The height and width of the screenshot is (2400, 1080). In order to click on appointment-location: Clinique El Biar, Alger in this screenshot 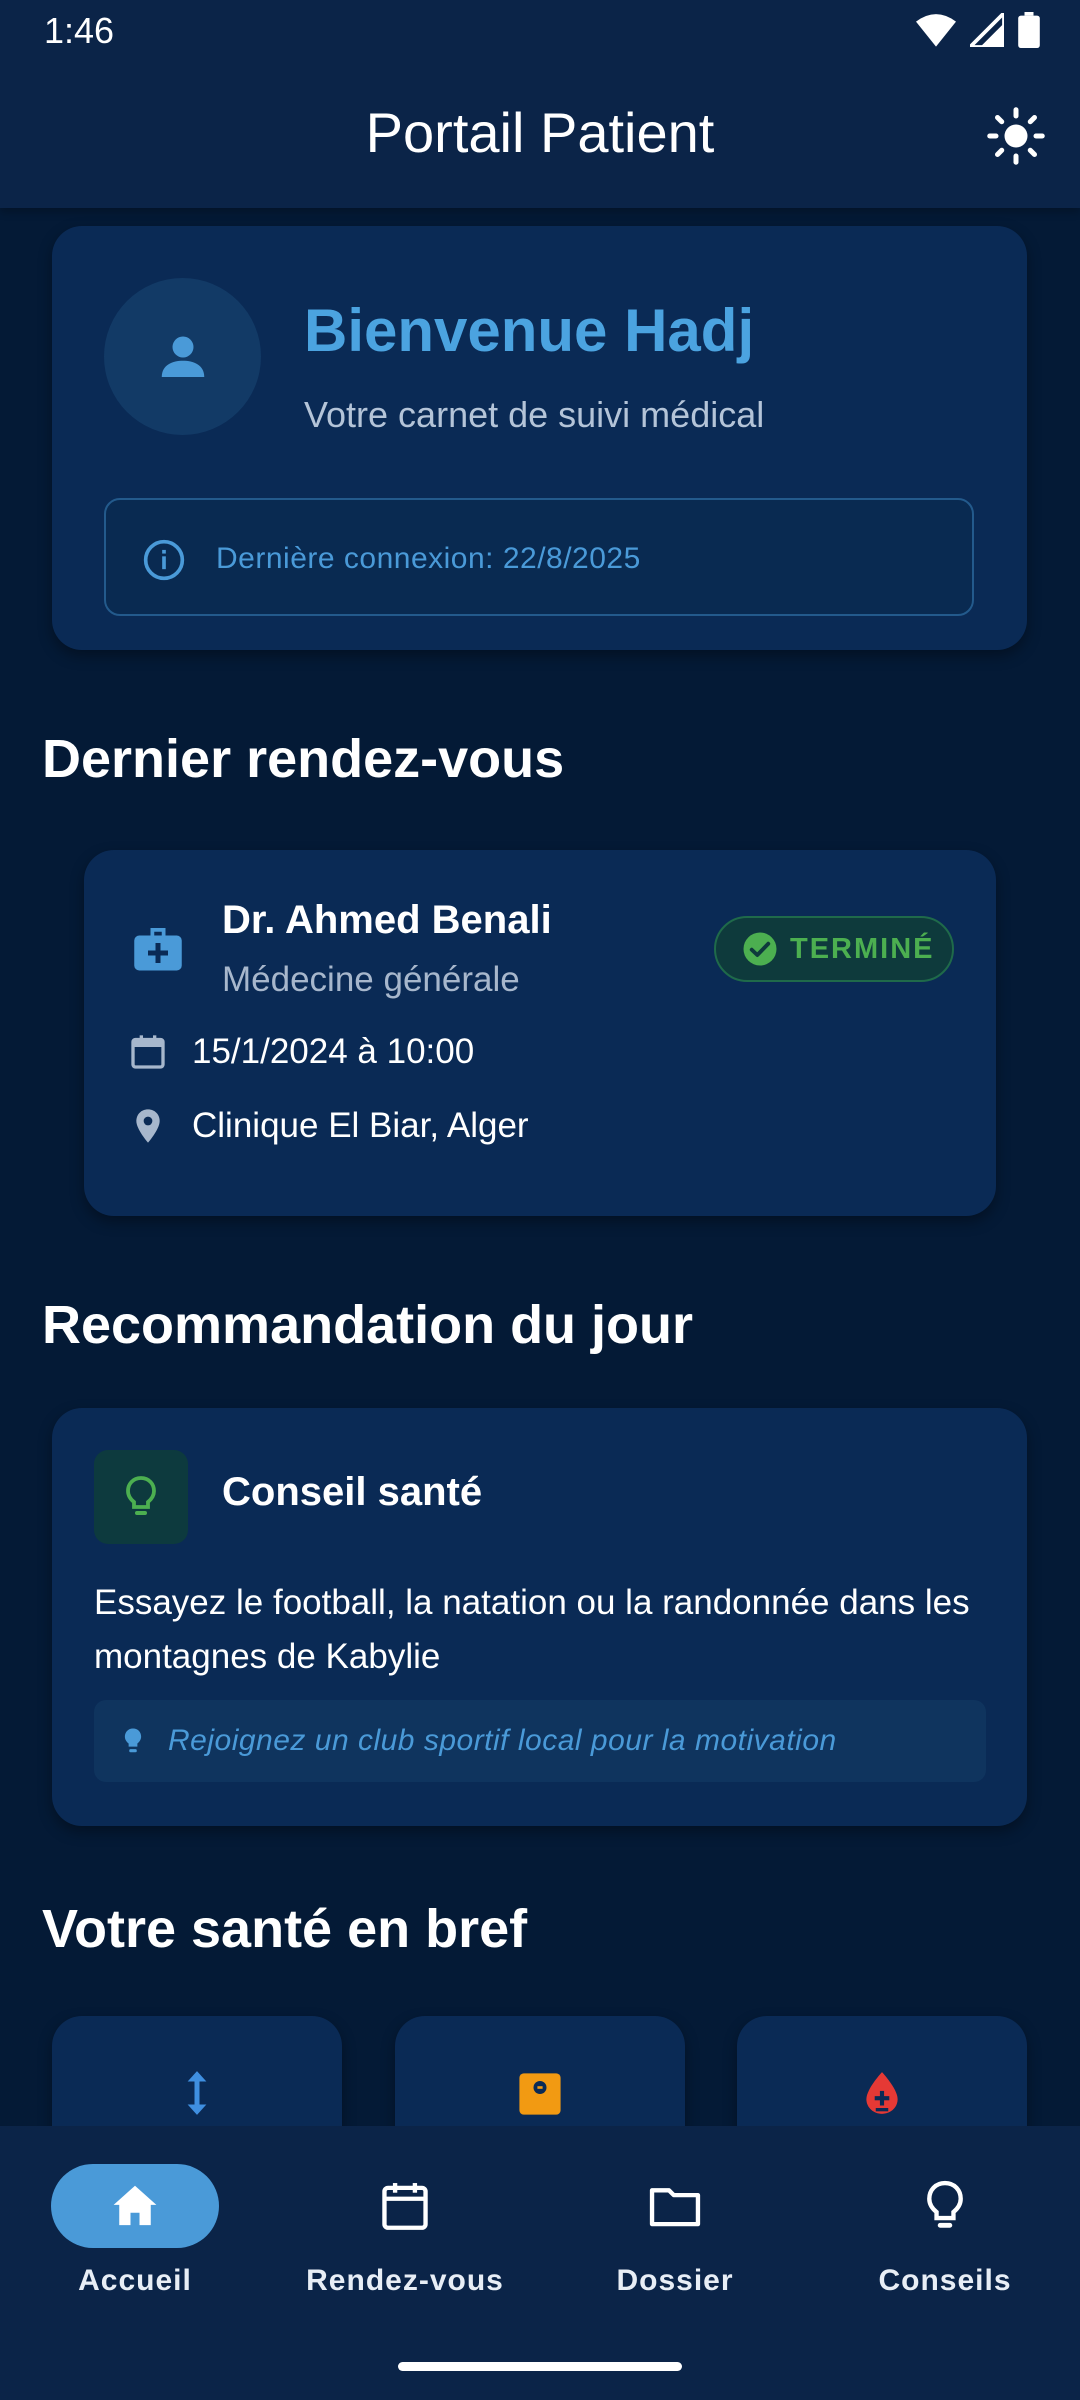, I will do `click(360, 1125)`.